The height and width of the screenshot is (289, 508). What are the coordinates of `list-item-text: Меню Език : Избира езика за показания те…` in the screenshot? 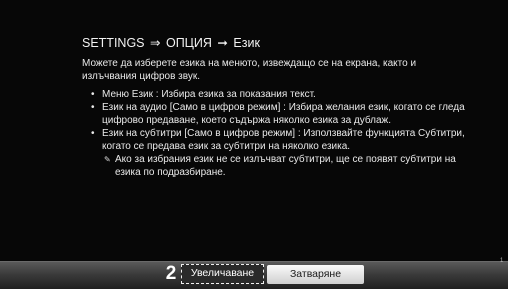 It's located at (209, 94).